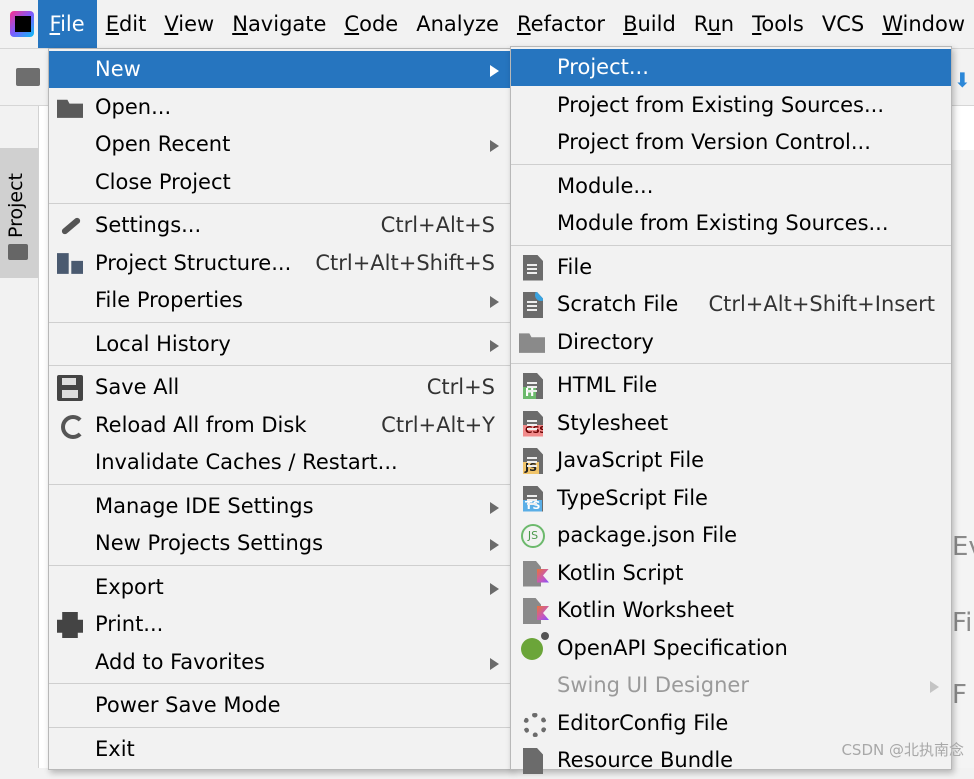 The width and height of the screenshot is (974, 779). I want to click on project-structure-icon, so click(70, 263).